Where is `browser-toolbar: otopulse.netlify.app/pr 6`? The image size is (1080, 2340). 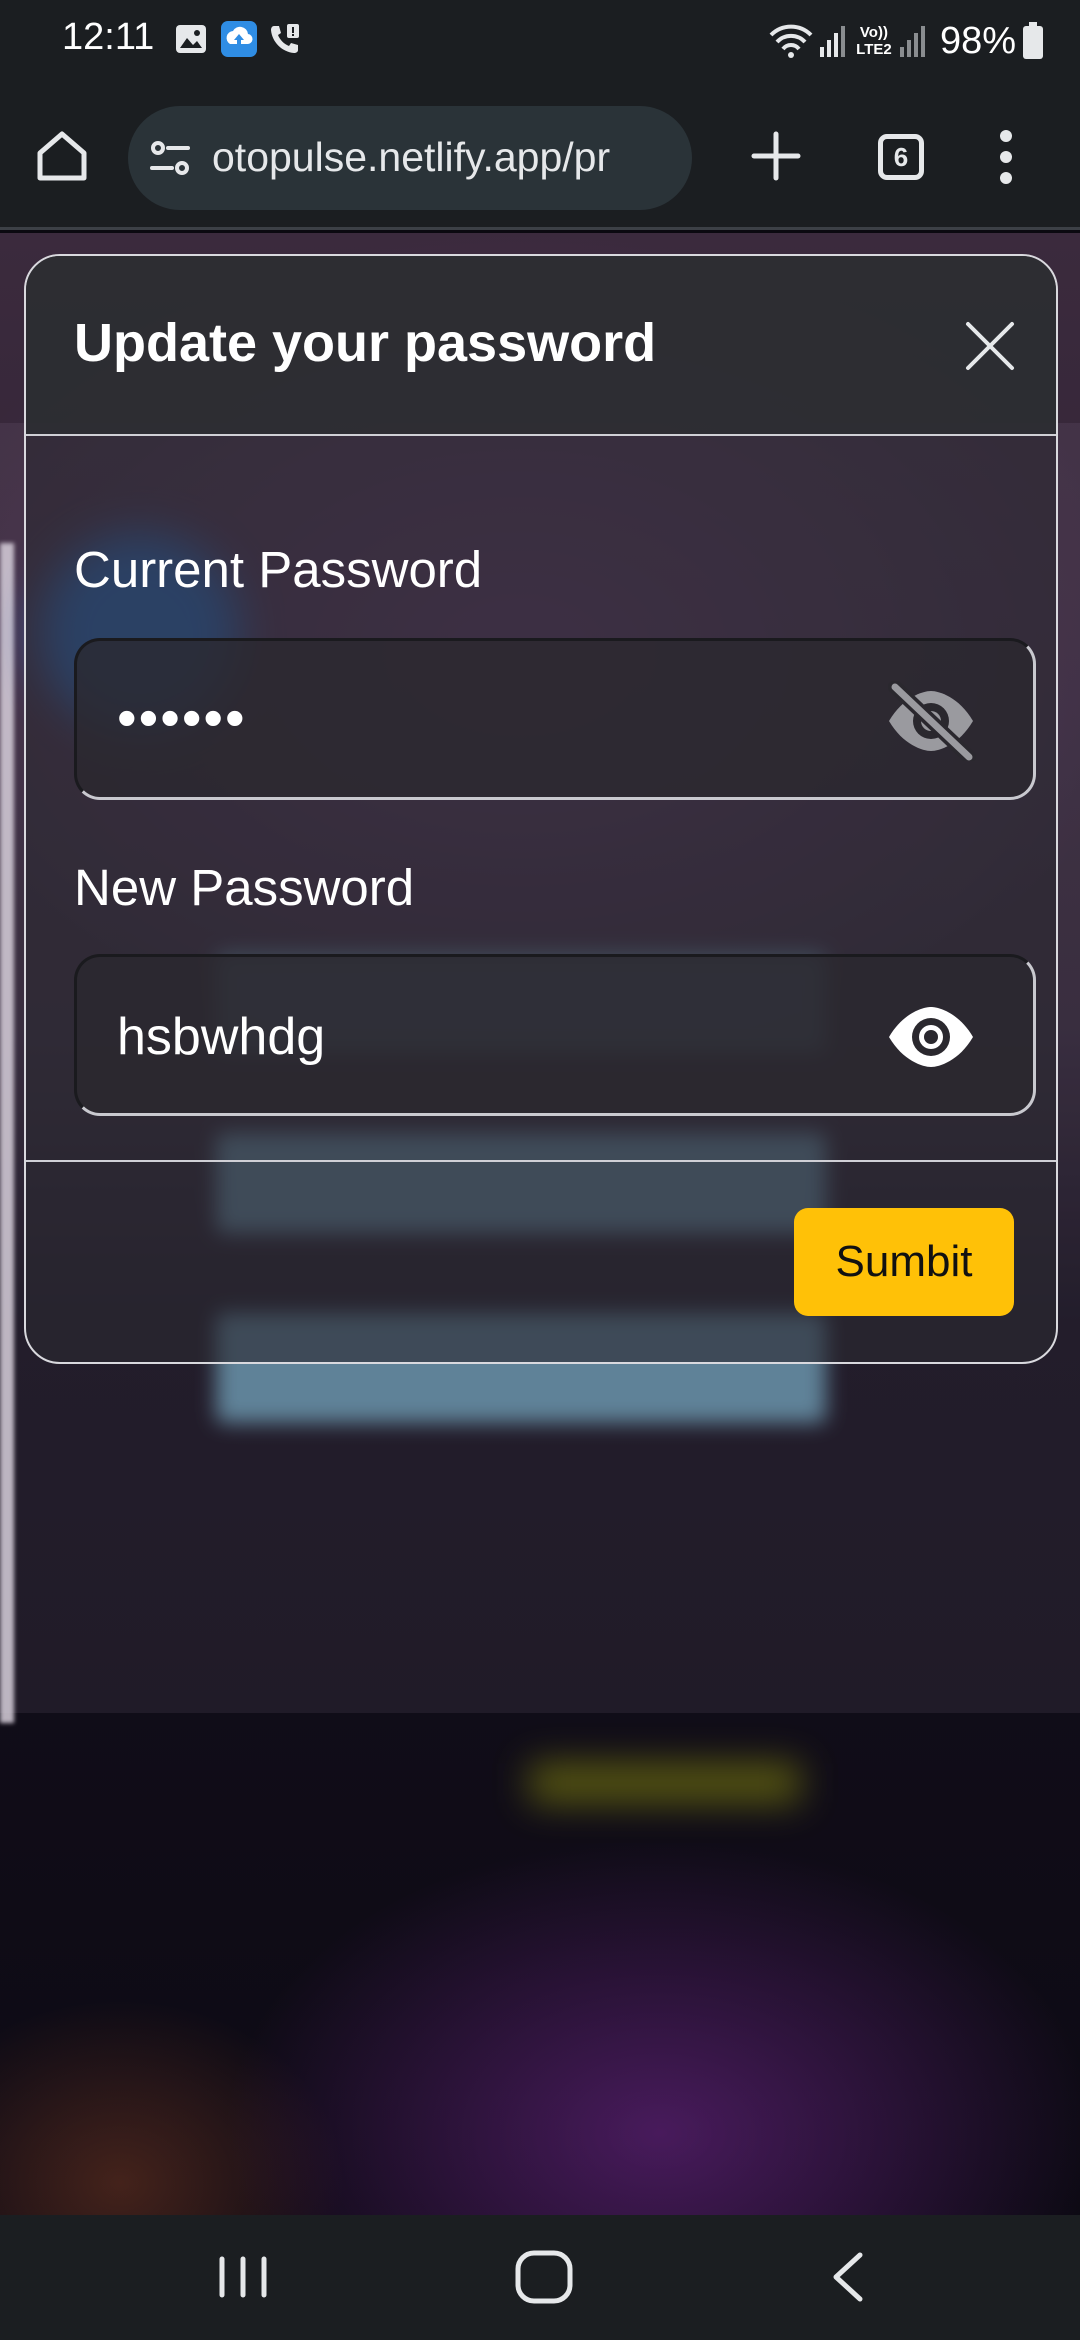
browser-toolbar: otopulse.netlify.app/pr 6 is located at coordinates (540, 157).